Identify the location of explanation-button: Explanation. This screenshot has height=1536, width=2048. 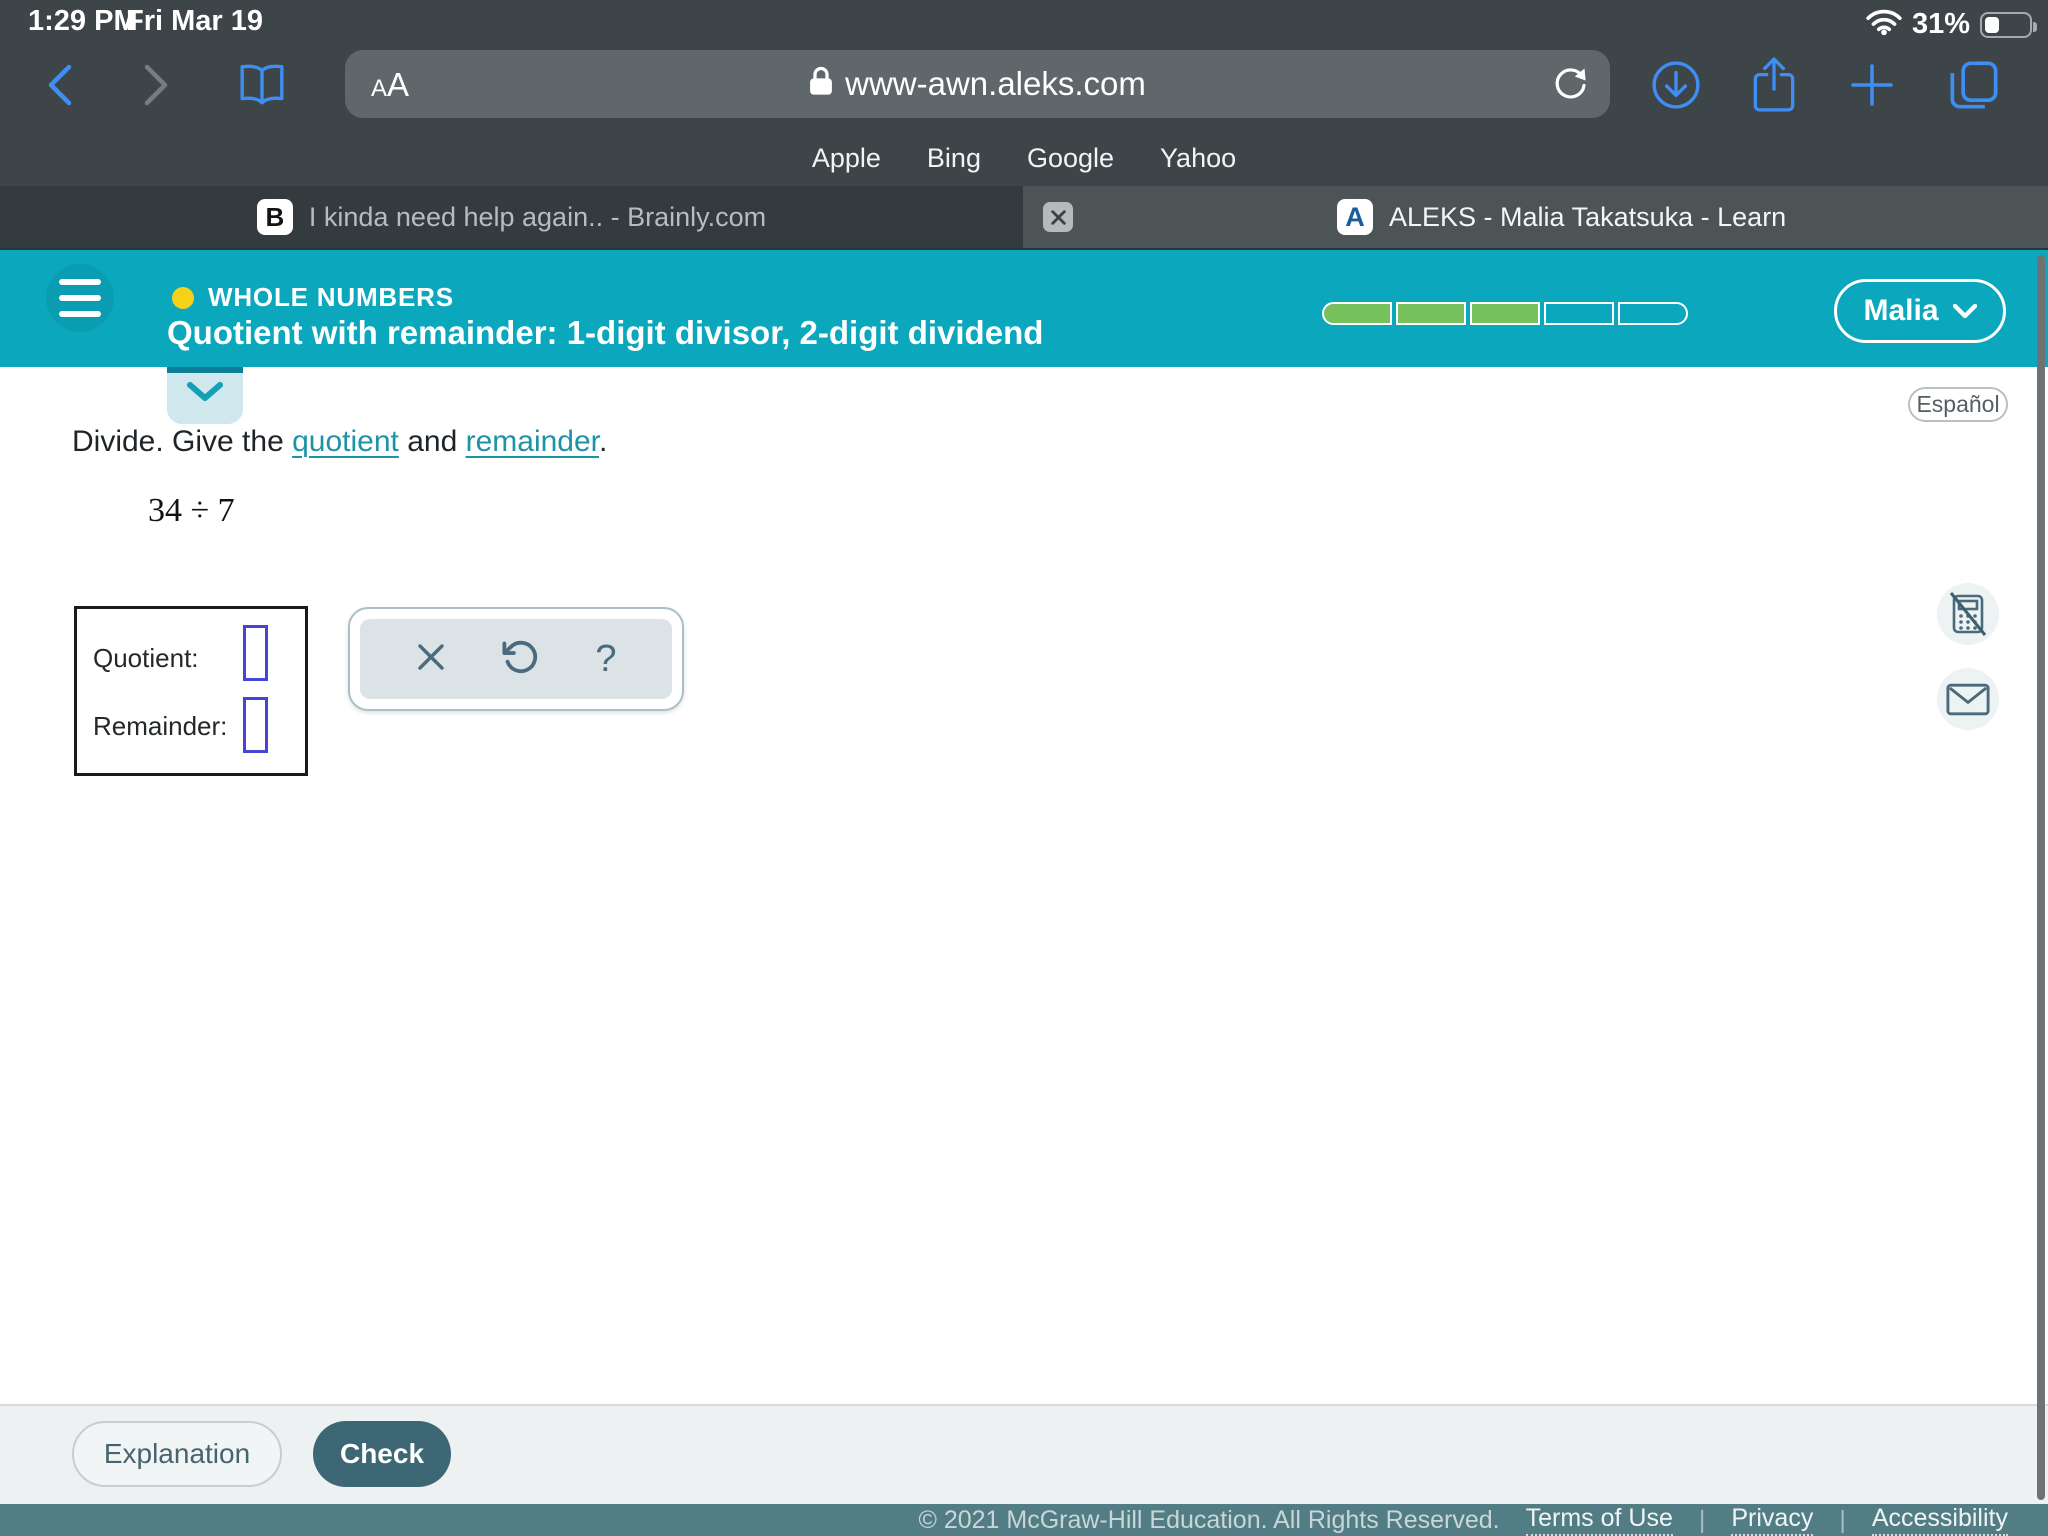
(177, 1454).